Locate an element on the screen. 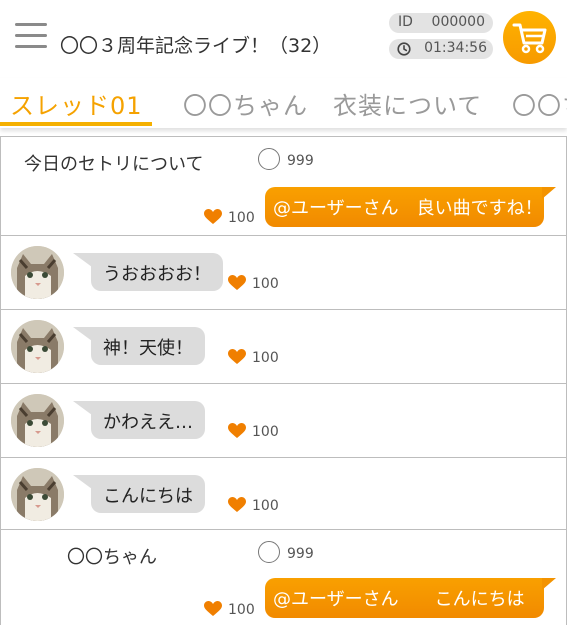 This screenshot has height=625, width=567. chat-message: 神！天使！ 100 is located at coordinates (283, 346).